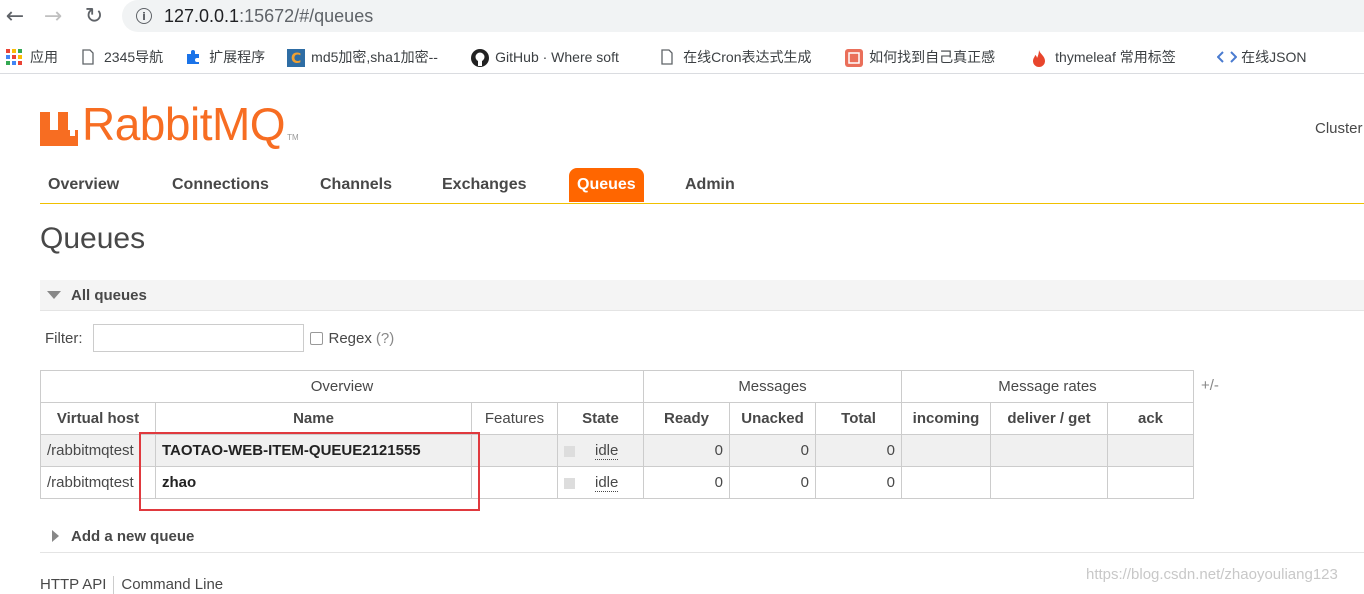 The width and height of the screenshot is (1364, 594). What do you see at coordinates (133, 536) in the screenshot?
I see `add-queue-label: Add a new queue` at bounding box center [133, 536].